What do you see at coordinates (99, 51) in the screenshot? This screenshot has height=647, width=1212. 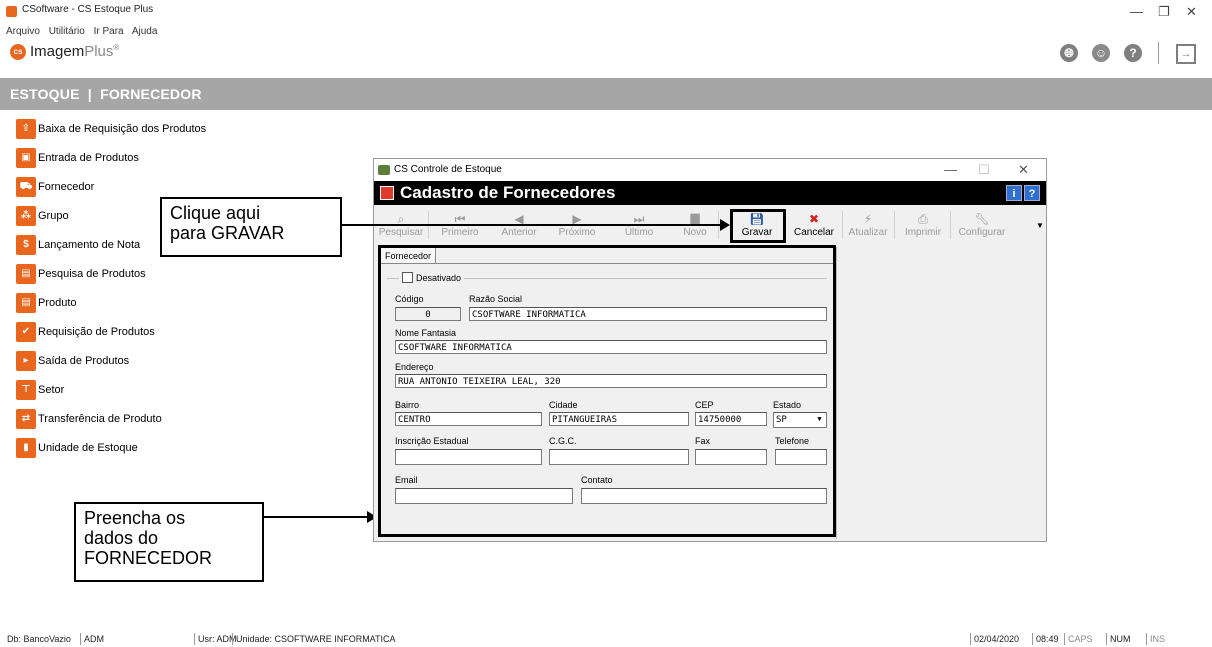 I see `brand-name-plus: Plus` at bounding box center [99, 51].